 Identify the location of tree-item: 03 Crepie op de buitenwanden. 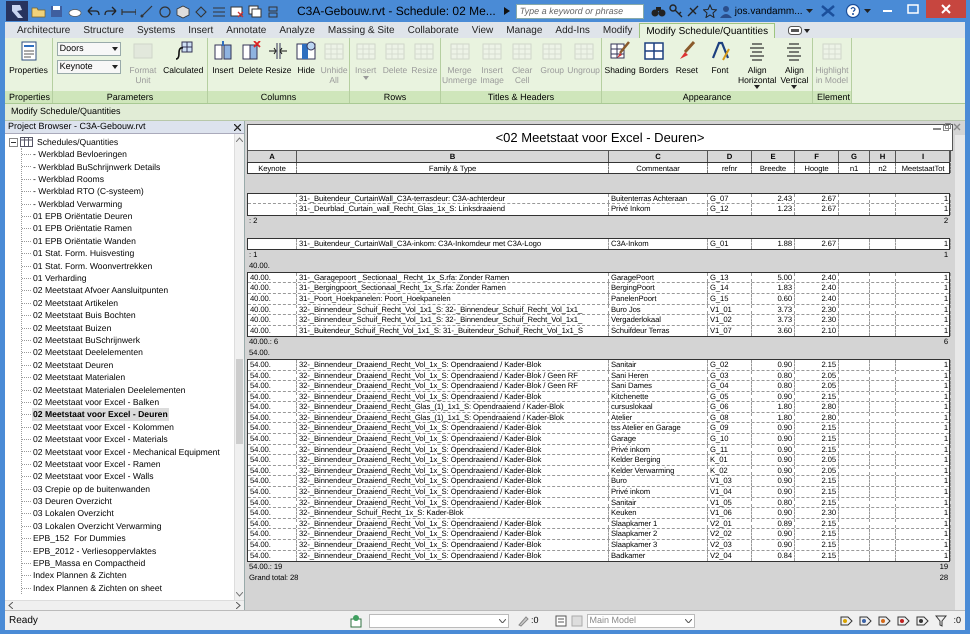
(92, 489).